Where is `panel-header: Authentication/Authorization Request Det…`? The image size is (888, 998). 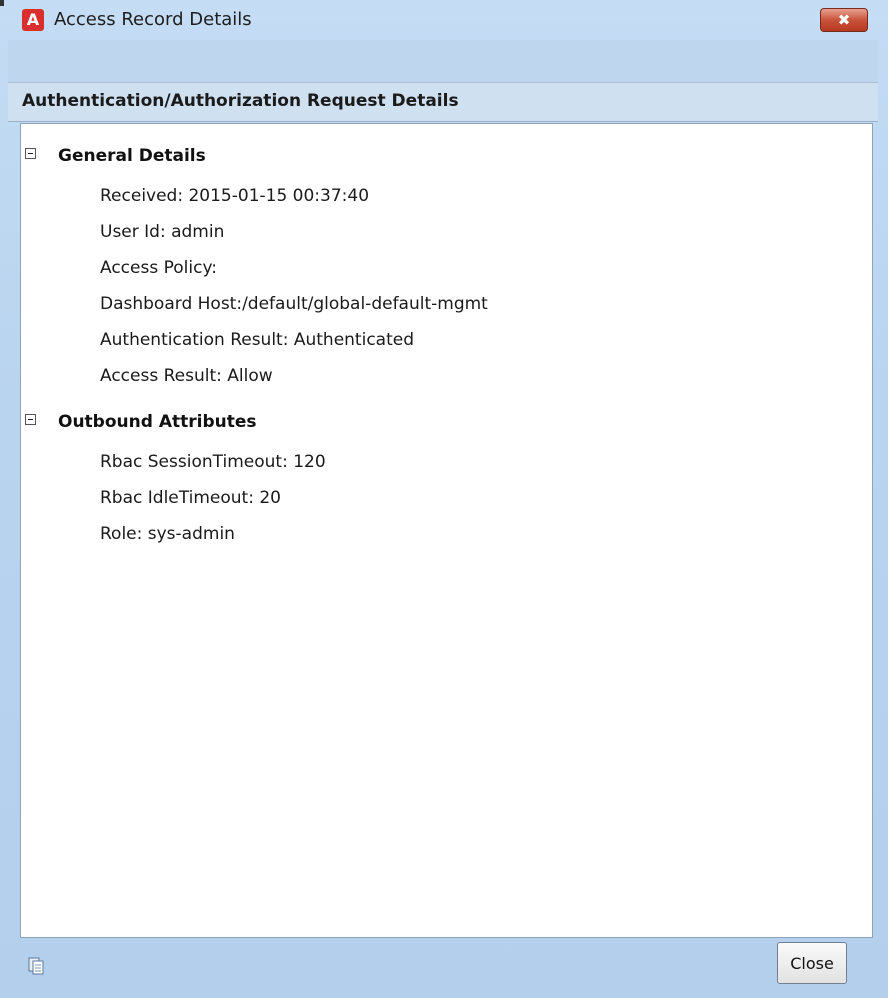
panel-header: Authentication/Authorization Request Det… is located at coordinates (443, 102).